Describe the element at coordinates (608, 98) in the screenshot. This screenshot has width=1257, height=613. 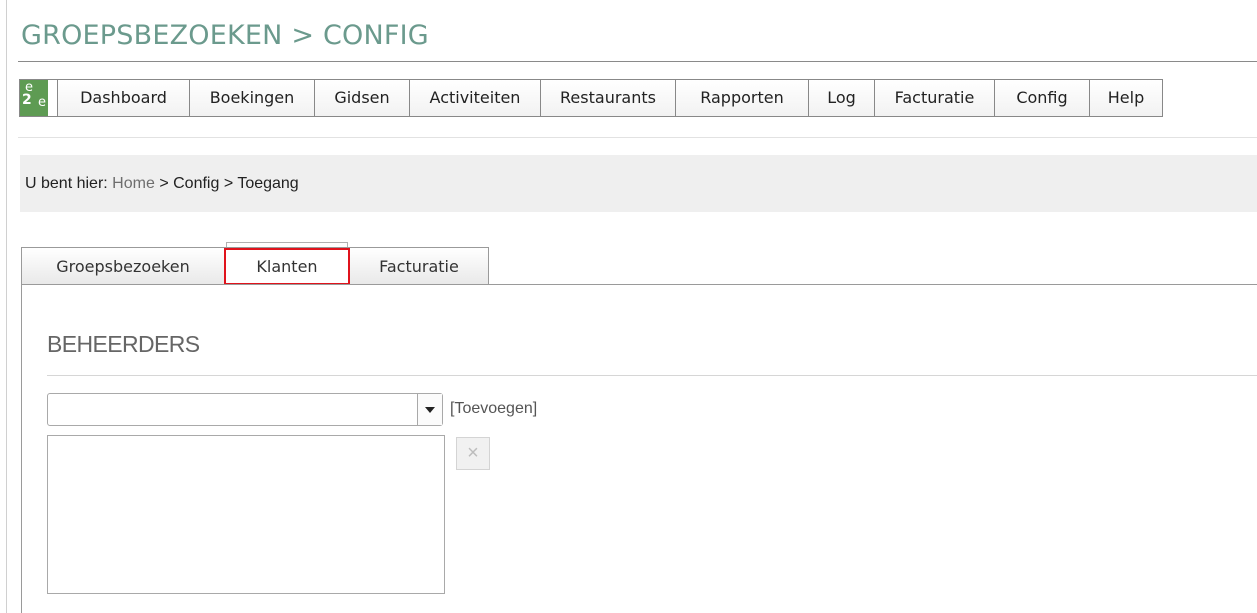
I see `nav-item-restaurants: Restaurants` at that location.